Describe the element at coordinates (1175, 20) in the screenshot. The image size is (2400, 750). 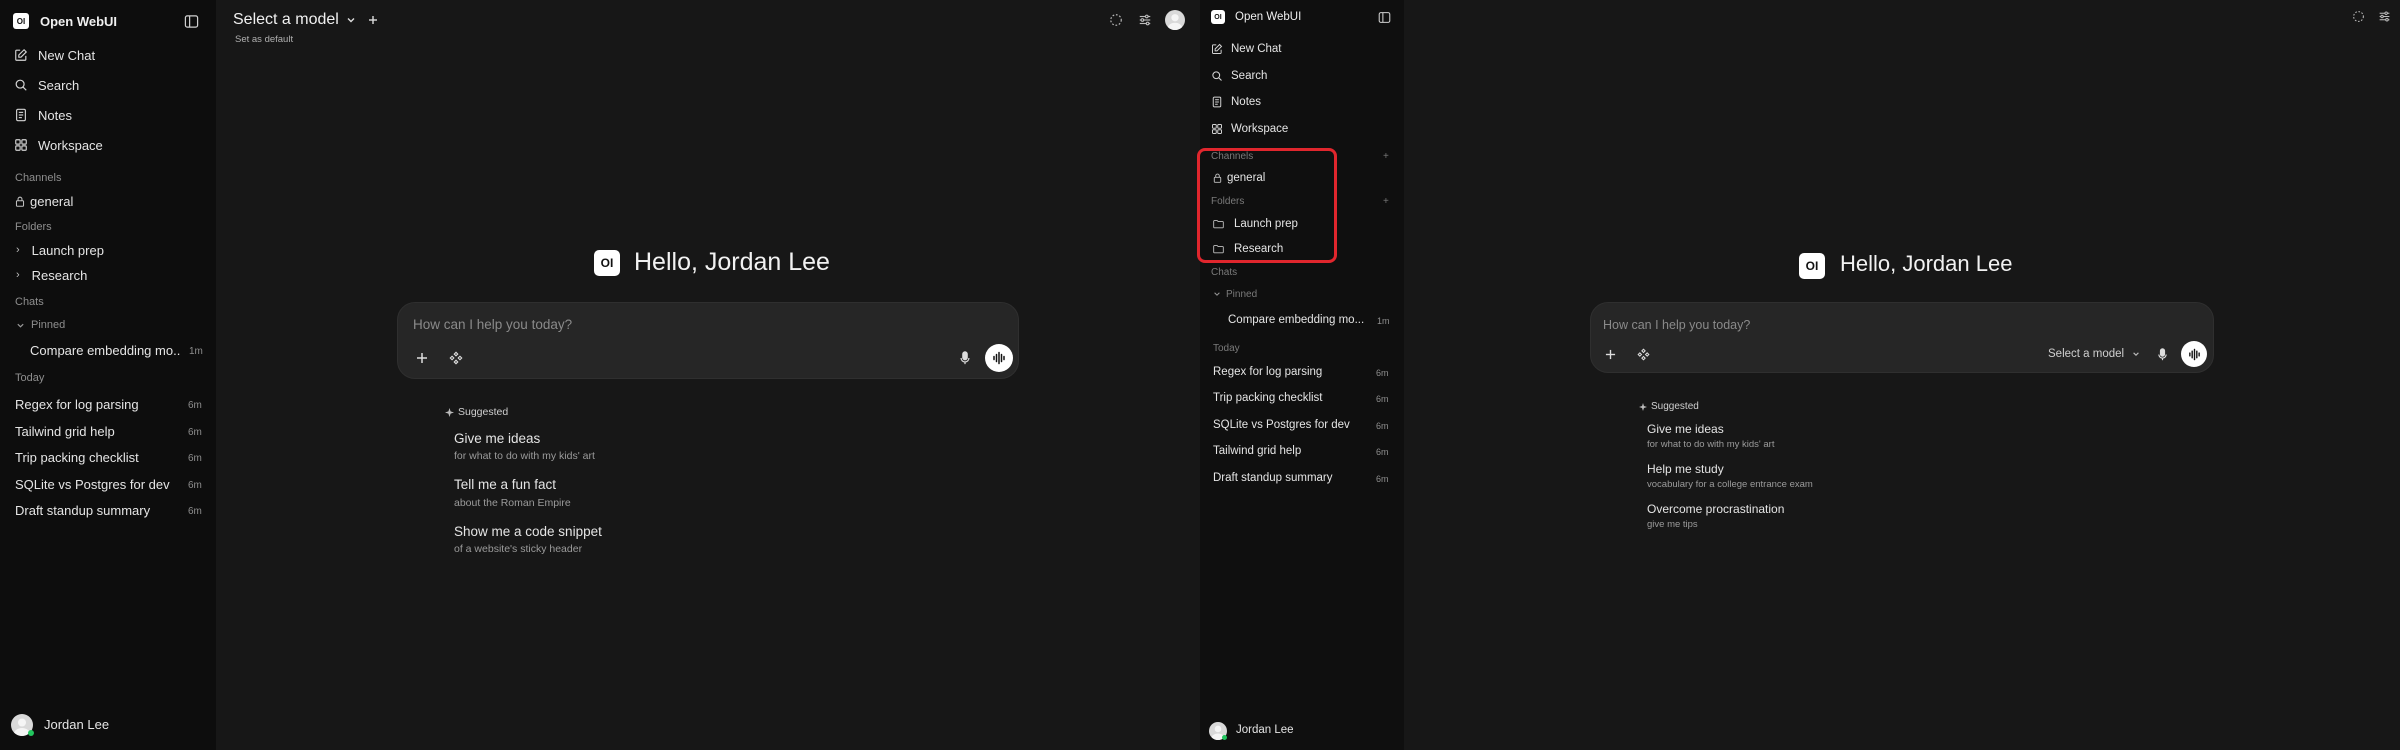
I see `user-avatar` at that location.